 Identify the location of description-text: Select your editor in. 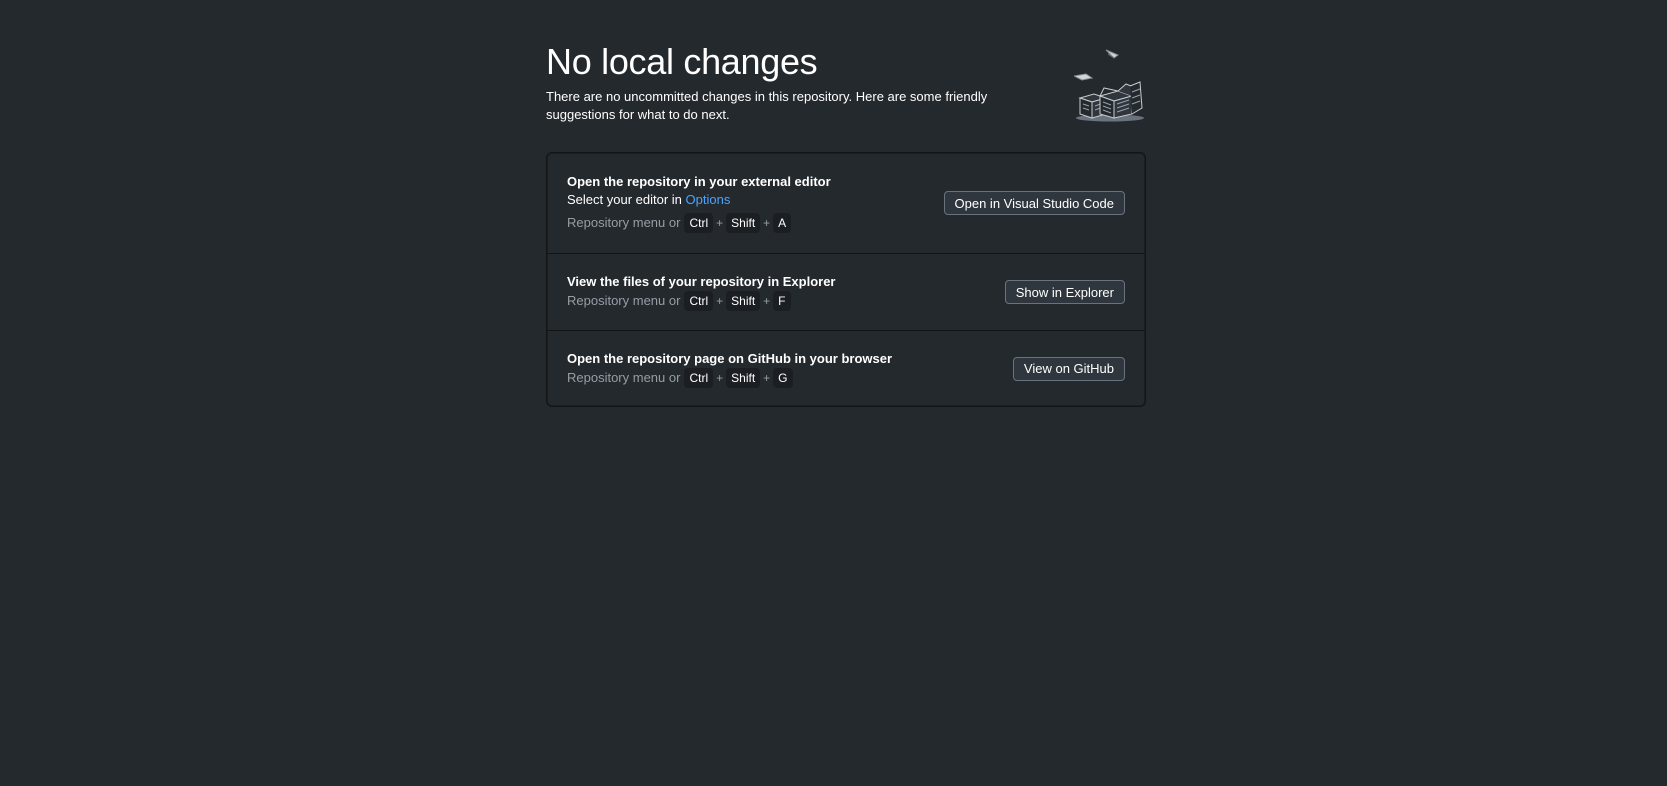
(626, 199).